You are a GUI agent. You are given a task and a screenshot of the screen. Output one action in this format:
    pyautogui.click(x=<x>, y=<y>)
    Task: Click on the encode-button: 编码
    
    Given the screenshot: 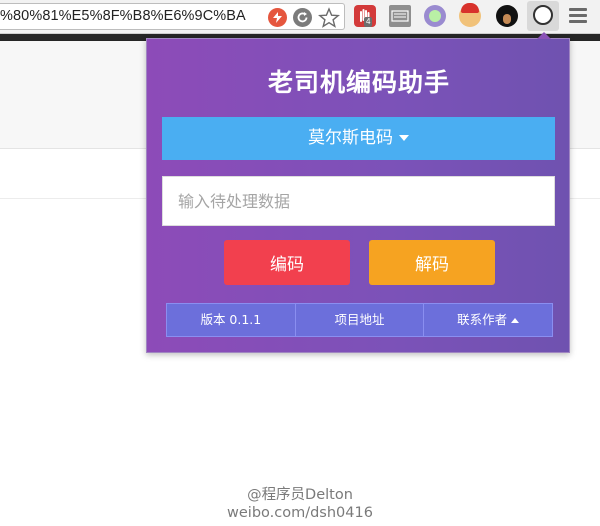 What is the action you would take?
    pyautogui.click(x=287, y=262)
    